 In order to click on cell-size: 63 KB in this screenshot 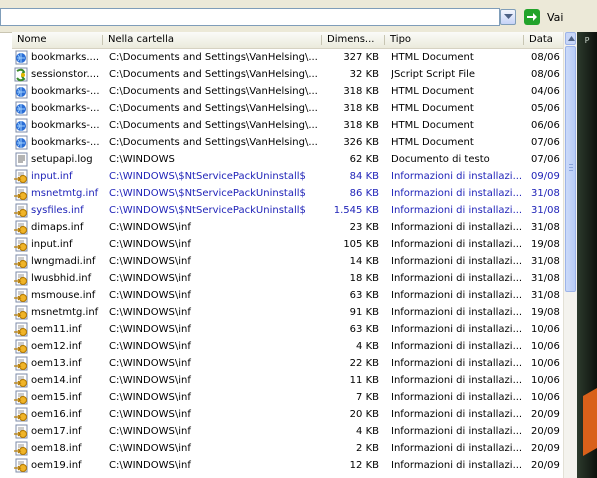, I will do `click(364, 329)`.